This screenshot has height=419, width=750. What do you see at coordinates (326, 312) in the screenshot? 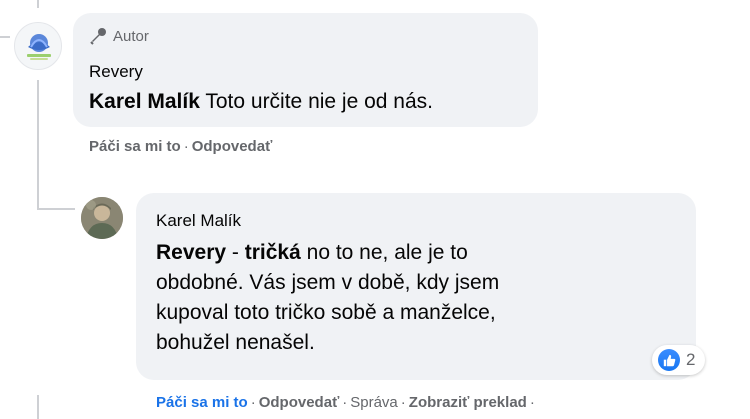
I see `comment-line-3: kupoval toto tričko sobě a manželce,` at bounding box center [326, 312].